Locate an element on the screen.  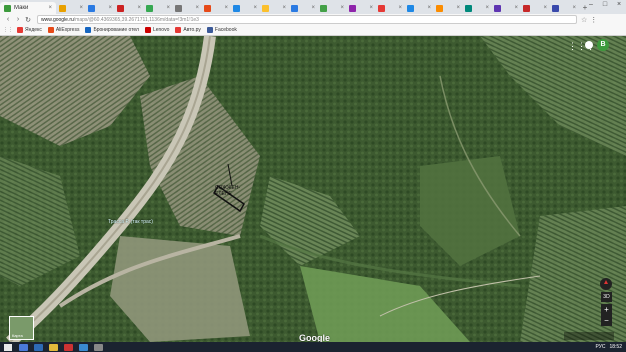
minimize-icon: – is located at coordinates (591, 5).